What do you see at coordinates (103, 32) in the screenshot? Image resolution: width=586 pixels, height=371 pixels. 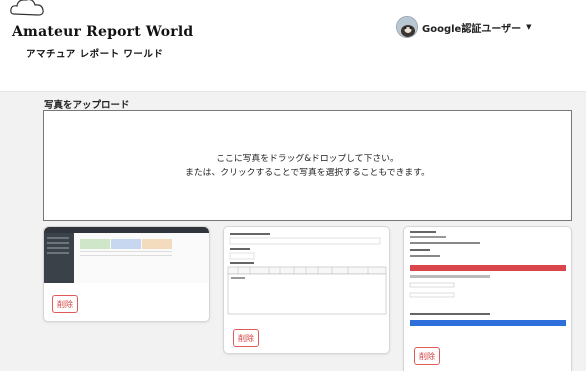 I see `logo-title: Amateur Report World` at bounding box center [103, 32].